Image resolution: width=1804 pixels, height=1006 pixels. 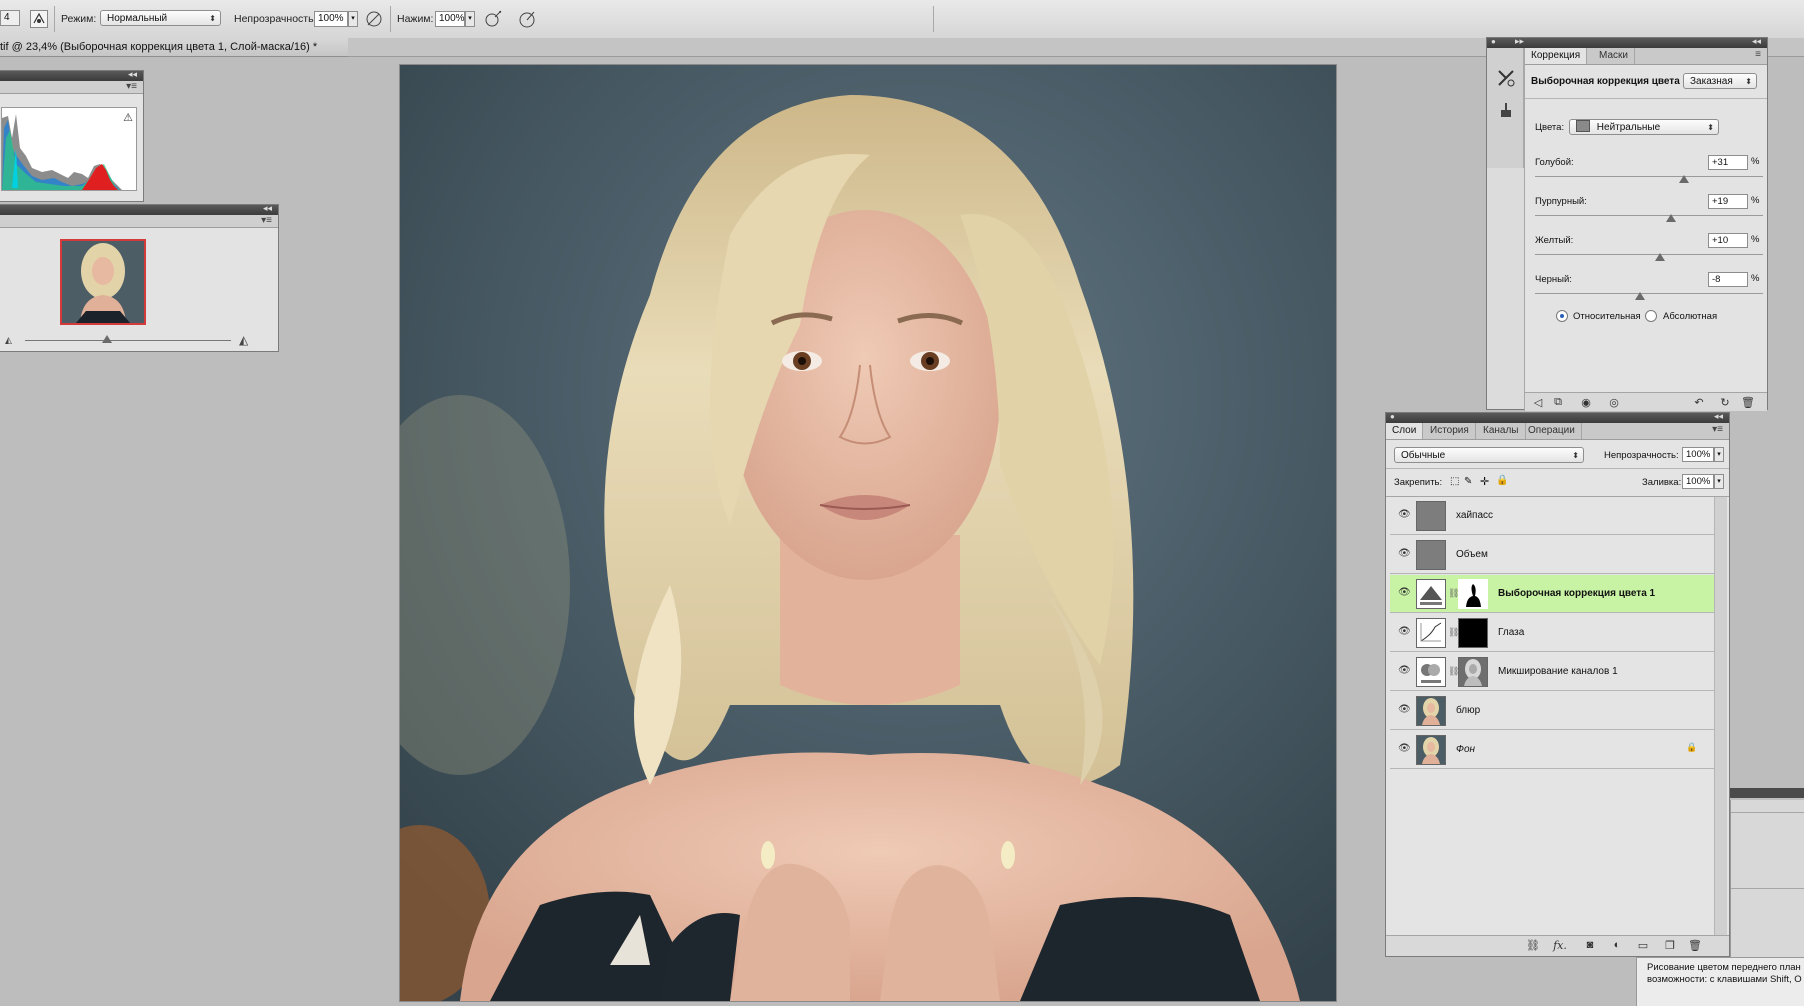 I want to click on visibility-circle-icon: ◉, so click(x=1586, y=402).